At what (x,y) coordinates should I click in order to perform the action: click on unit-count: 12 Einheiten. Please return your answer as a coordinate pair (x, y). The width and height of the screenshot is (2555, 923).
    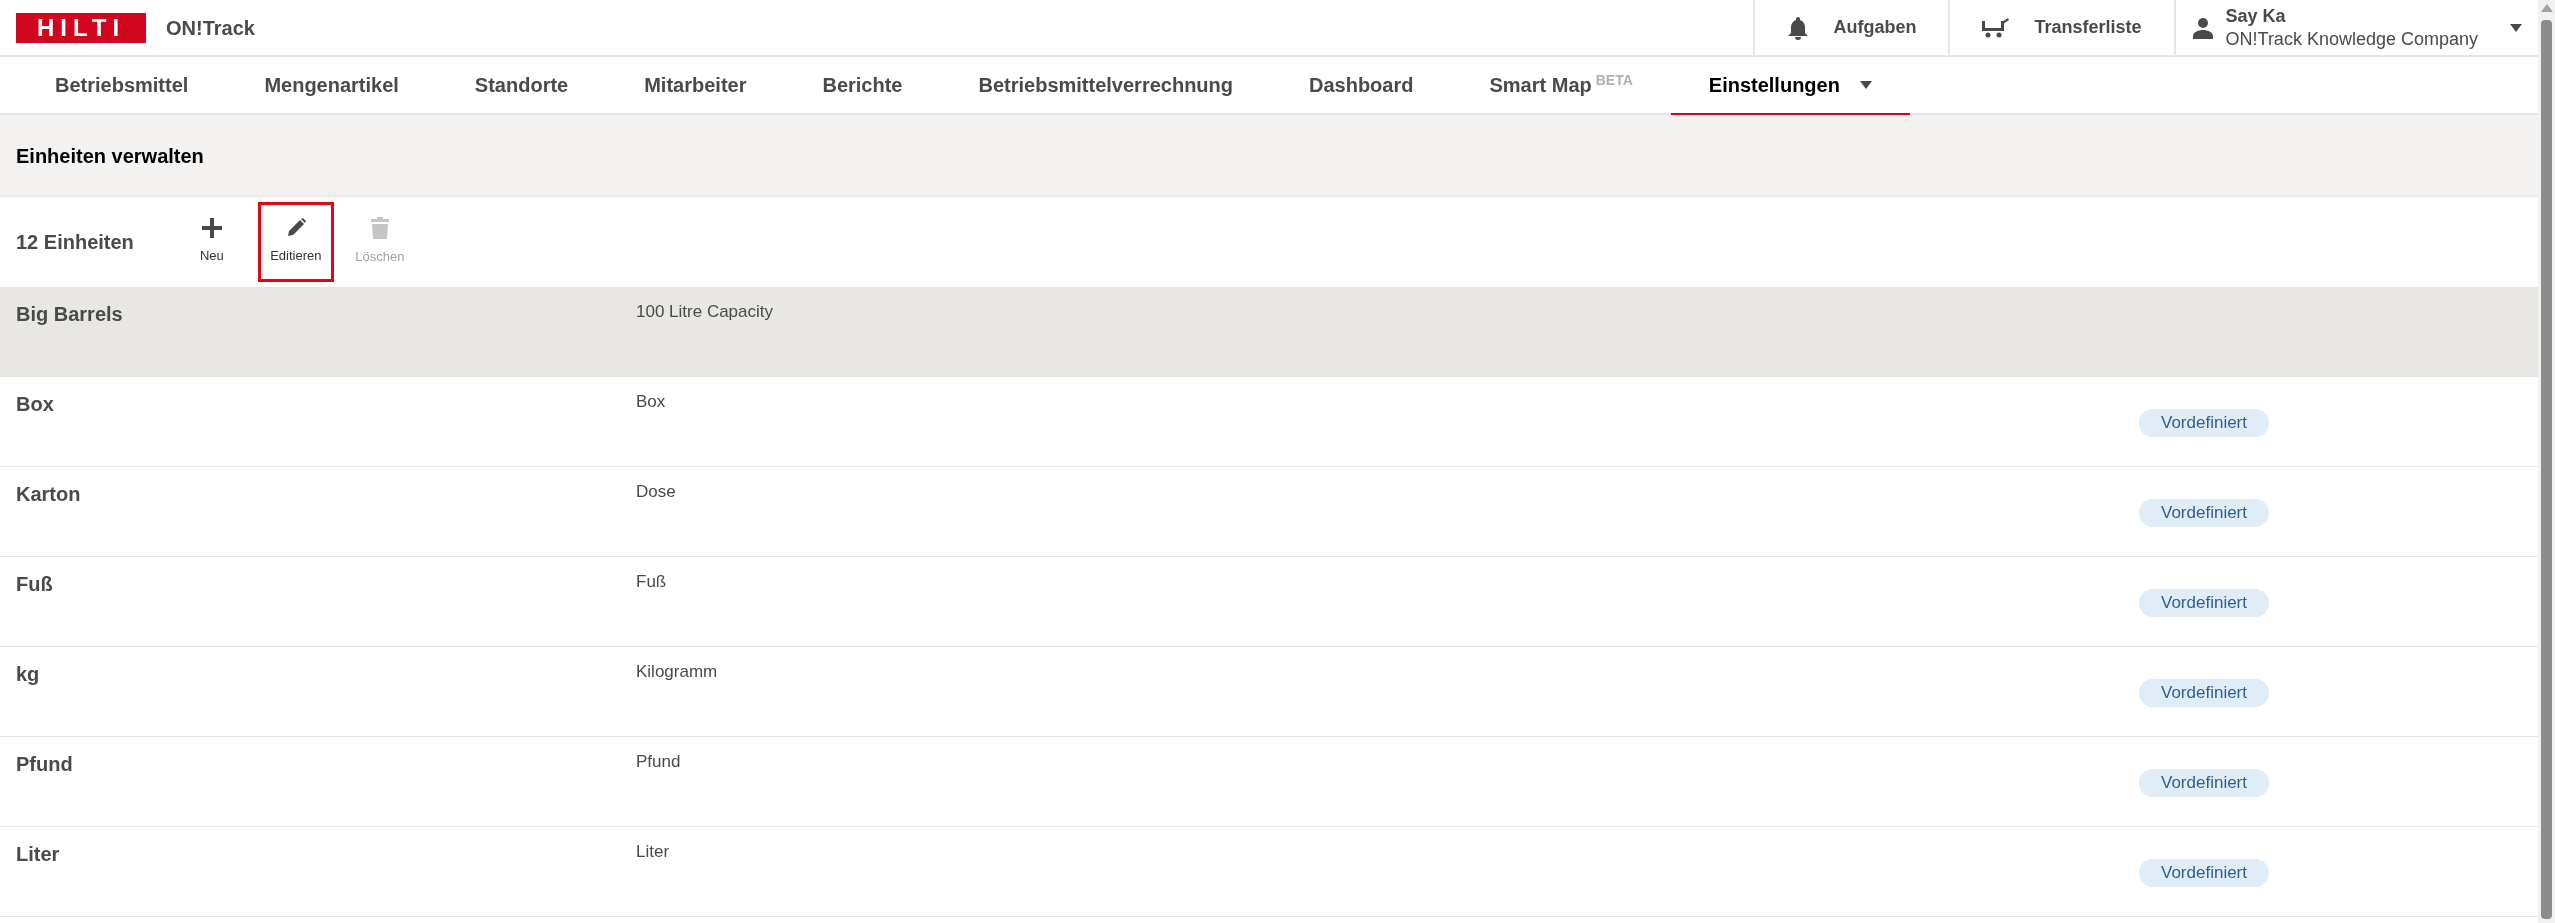
    Looking at the image, I should click on (75, 242).